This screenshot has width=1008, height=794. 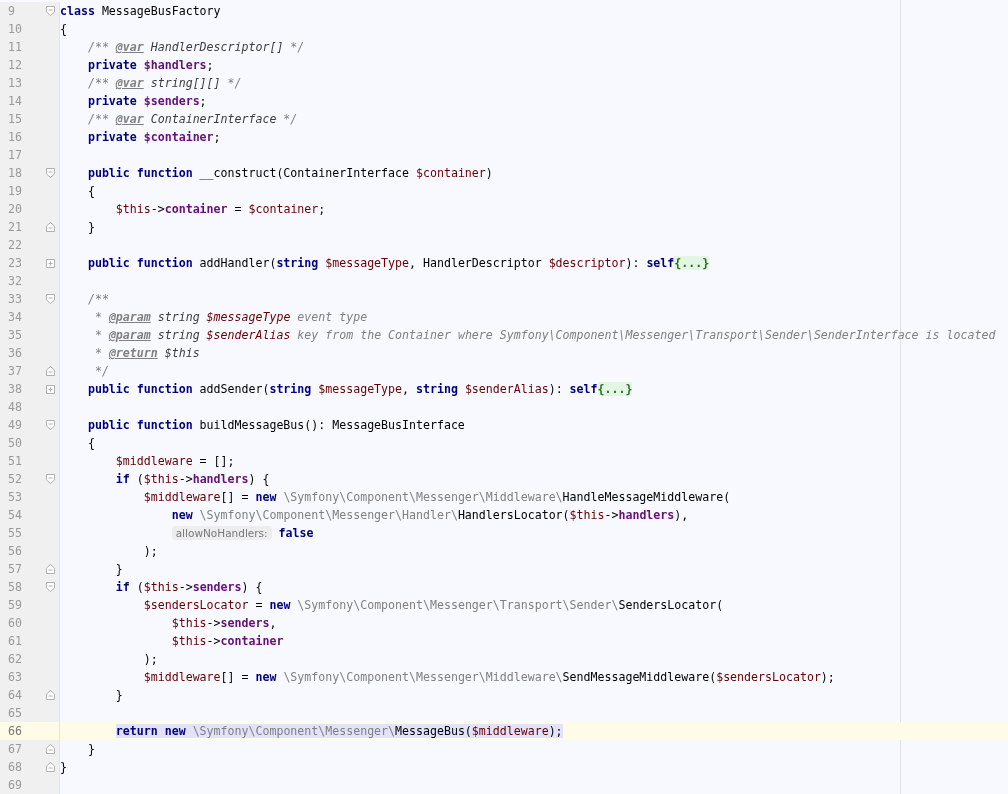 What do you see at coordinates (242, 533) in the screenshot?
I see `code-line: allowNoHandlers: false` at bounding box center [242, 533].